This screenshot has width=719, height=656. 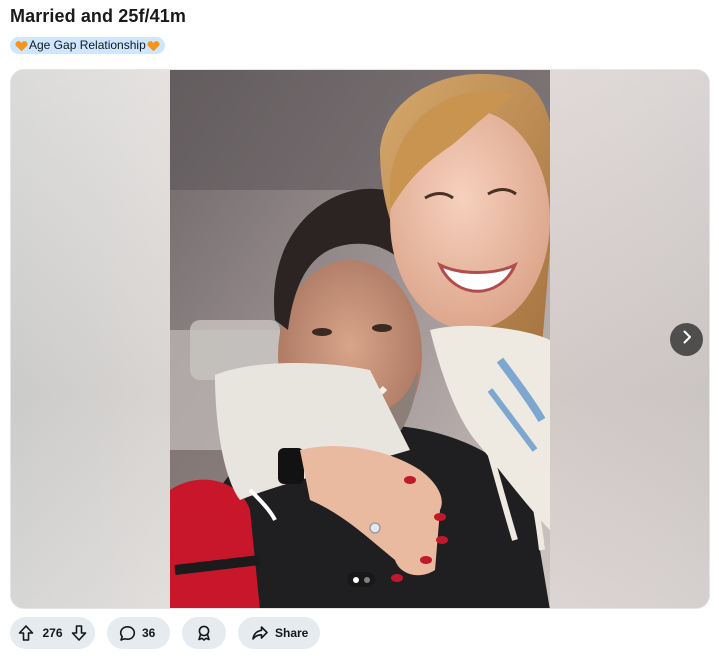 I want to click on gallery-next-button, so click(x=686, y=339).